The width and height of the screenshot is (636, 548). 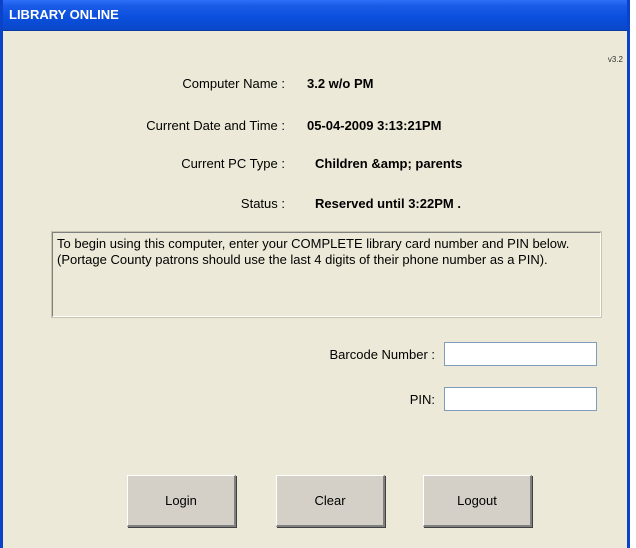 I want to click on status-value: Reserved until 3:22PM ., so click(x=388, y=203).